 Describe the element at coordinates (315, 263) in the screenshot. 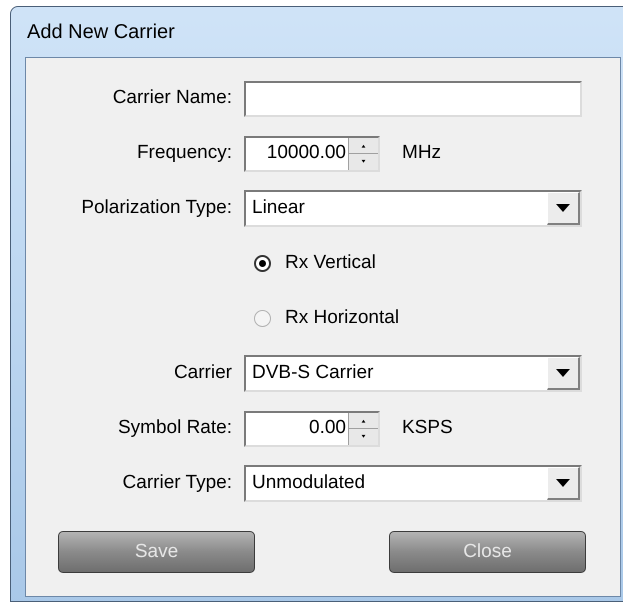

I see `radio-option: Rx Vertical` at that location.